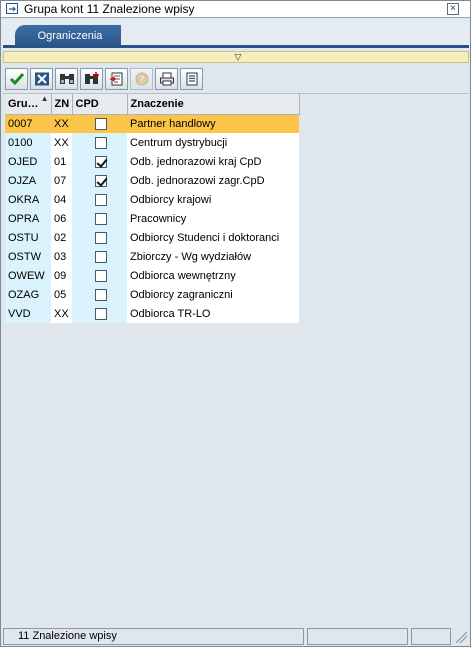 The width and height of the screenshot is (471, 647). What do you see at coordinates (28, 199) in the screenshot?
I see `cell-grupa: OKRA` at bounding box center [28, 199].